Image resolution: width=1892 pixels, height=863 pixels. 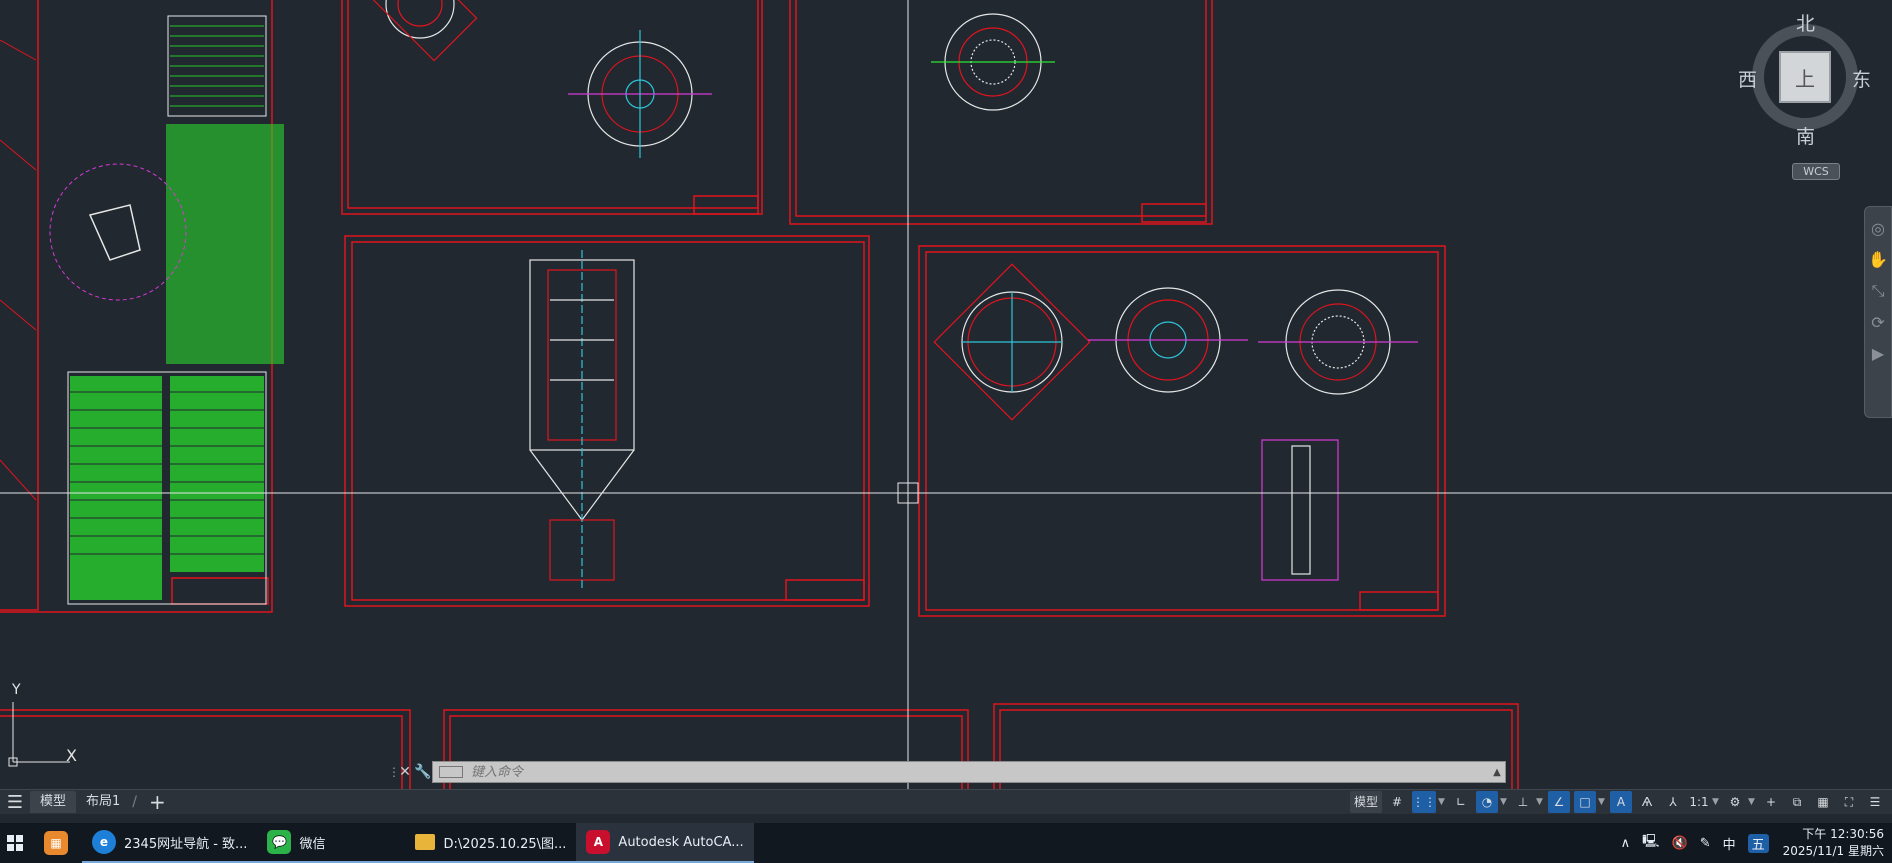 What do you see at coordinates (1729, 843) in the screenshot?
I see `ime-language-indicator: 中` at bounding box center [1729, 843].